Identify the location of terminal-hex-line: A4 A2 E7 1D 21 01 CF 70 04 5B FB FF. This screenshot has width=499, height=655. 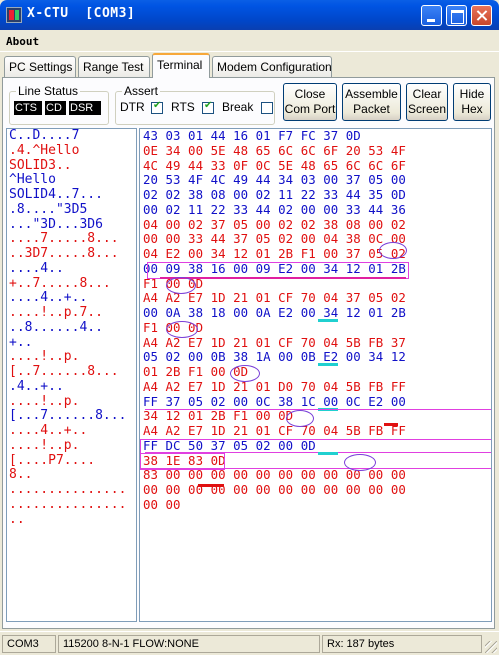
(274, 430).